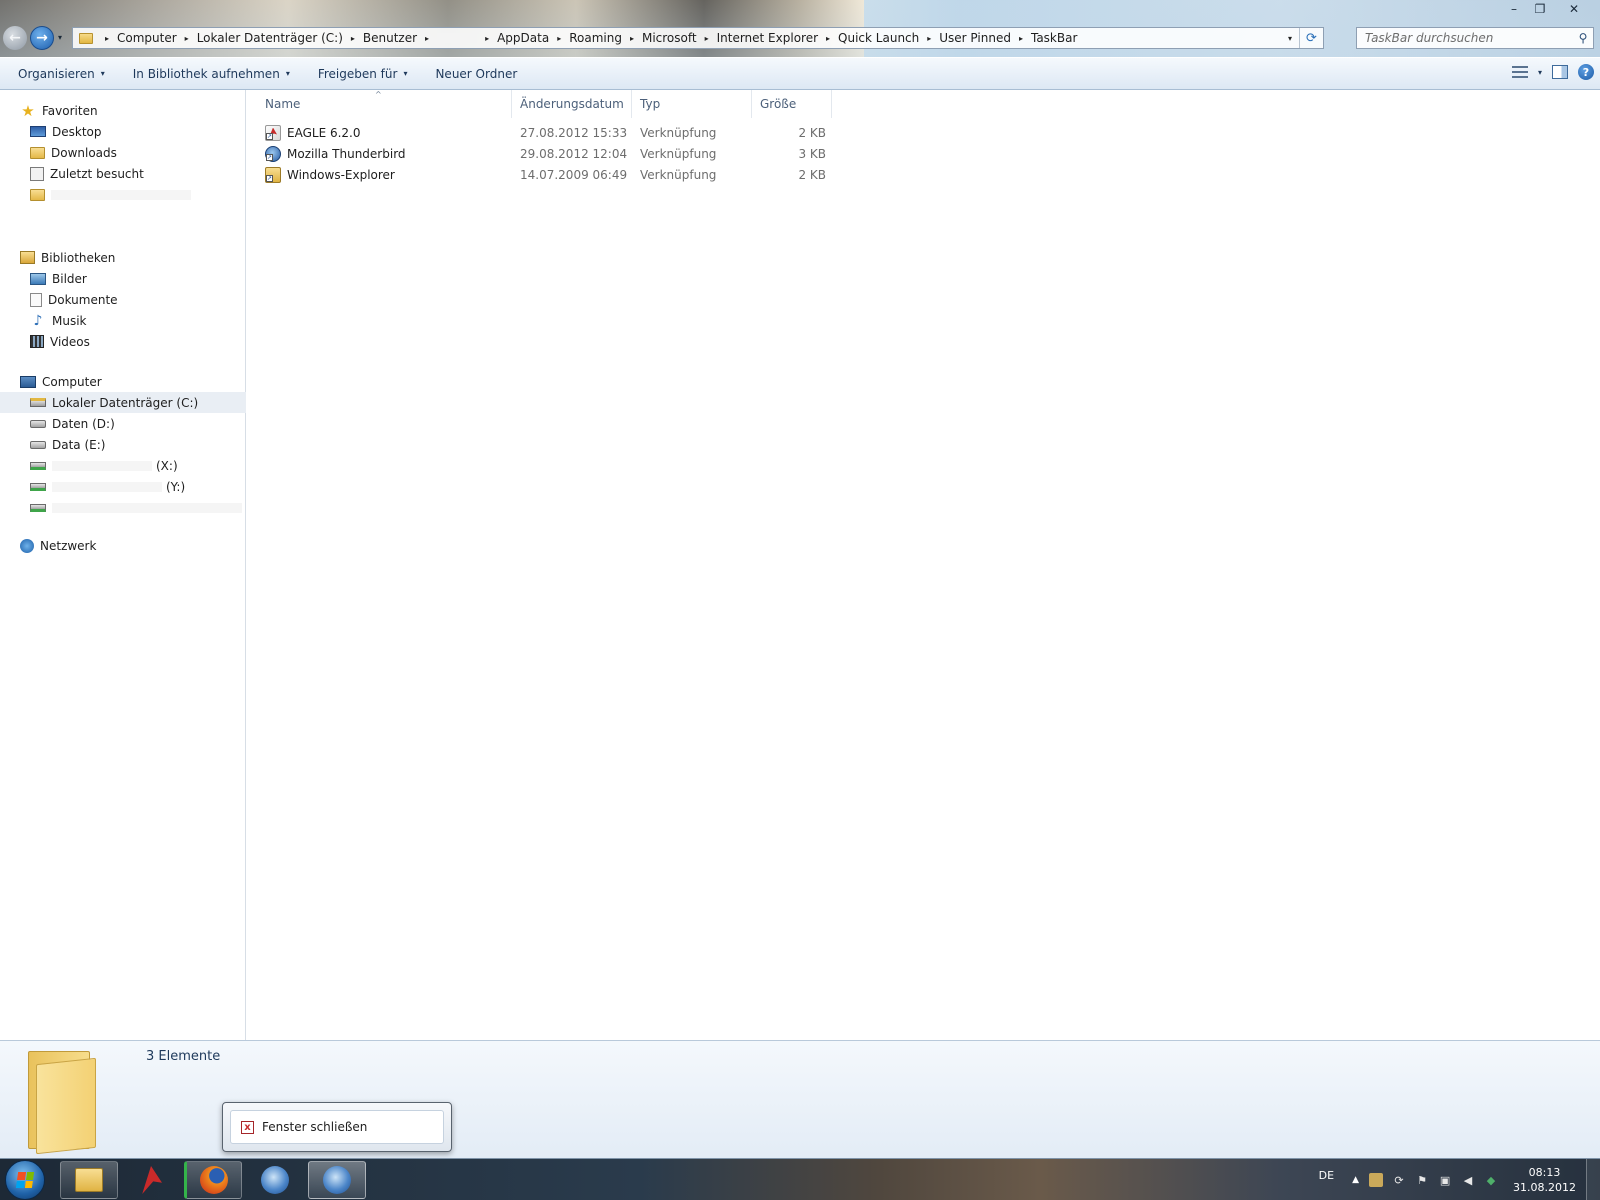 Image resolution: width=1600 pixels, height=1200 pixels. I want to click on breadcrumb-local-disk: Lokaler Datenträger (C:), so click(270, 38).